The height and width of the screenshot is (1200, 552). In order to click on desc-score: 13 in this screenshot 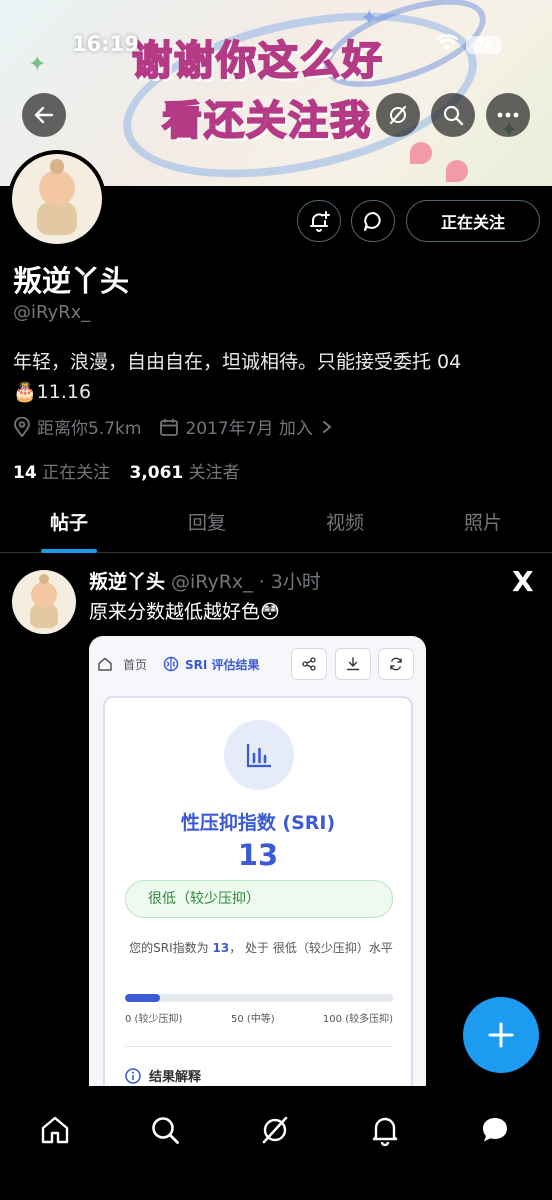, I will do `click(221, 948)`.